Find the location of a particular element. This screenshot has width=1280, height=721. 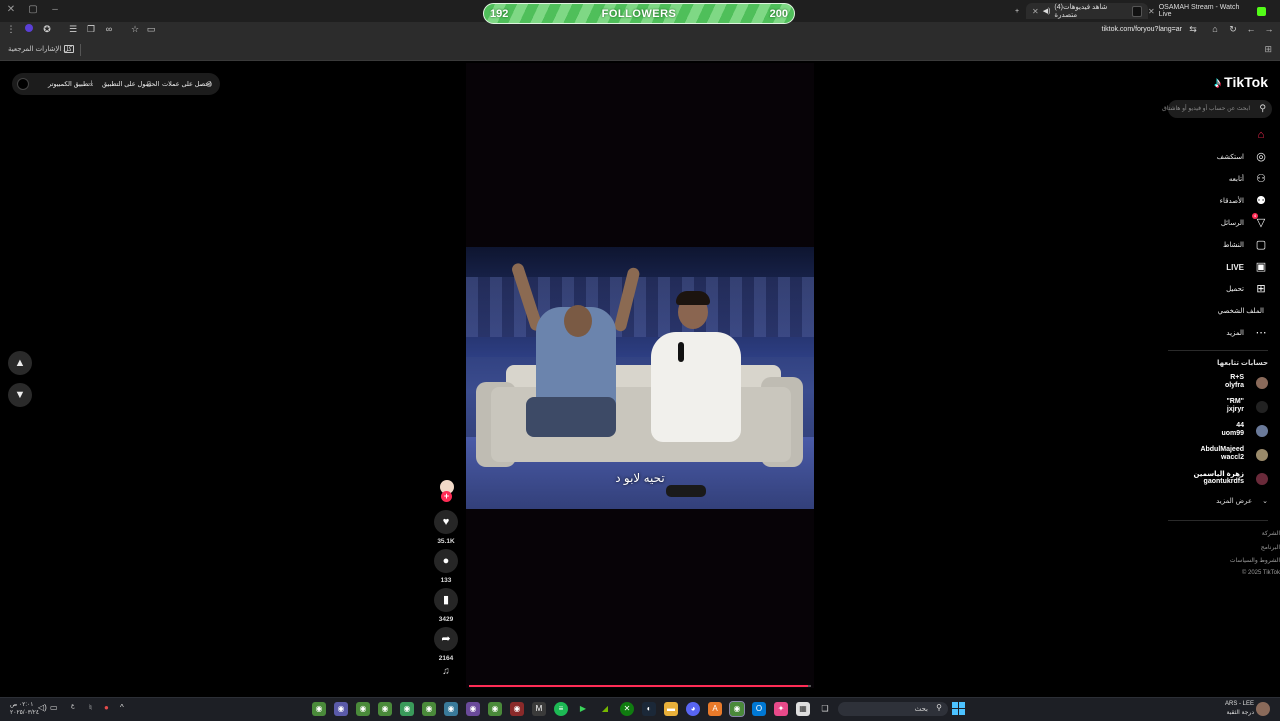

footer-company-link: الشركة is located at coordinates (1271, 533).